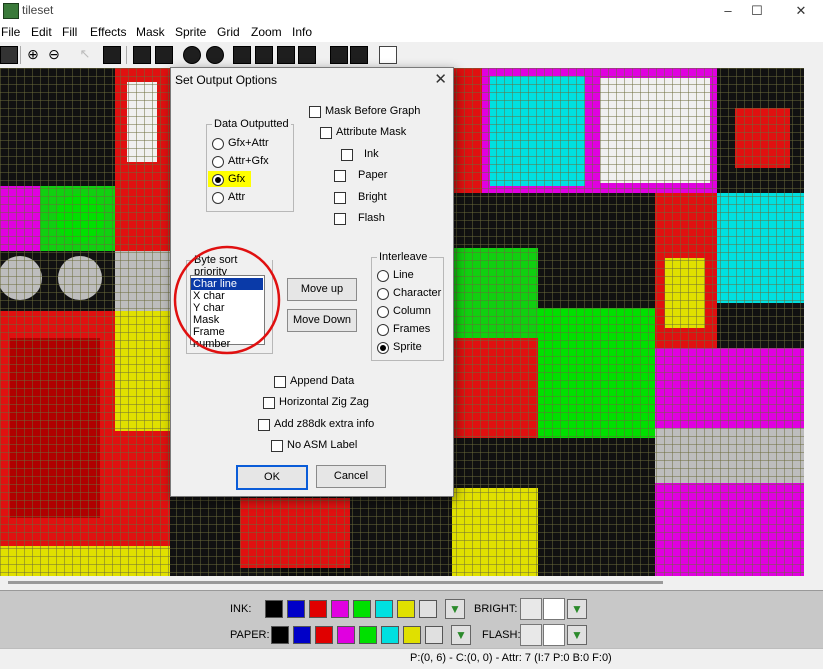  I want to click on menu-fill: Fill, so click(69, 32).